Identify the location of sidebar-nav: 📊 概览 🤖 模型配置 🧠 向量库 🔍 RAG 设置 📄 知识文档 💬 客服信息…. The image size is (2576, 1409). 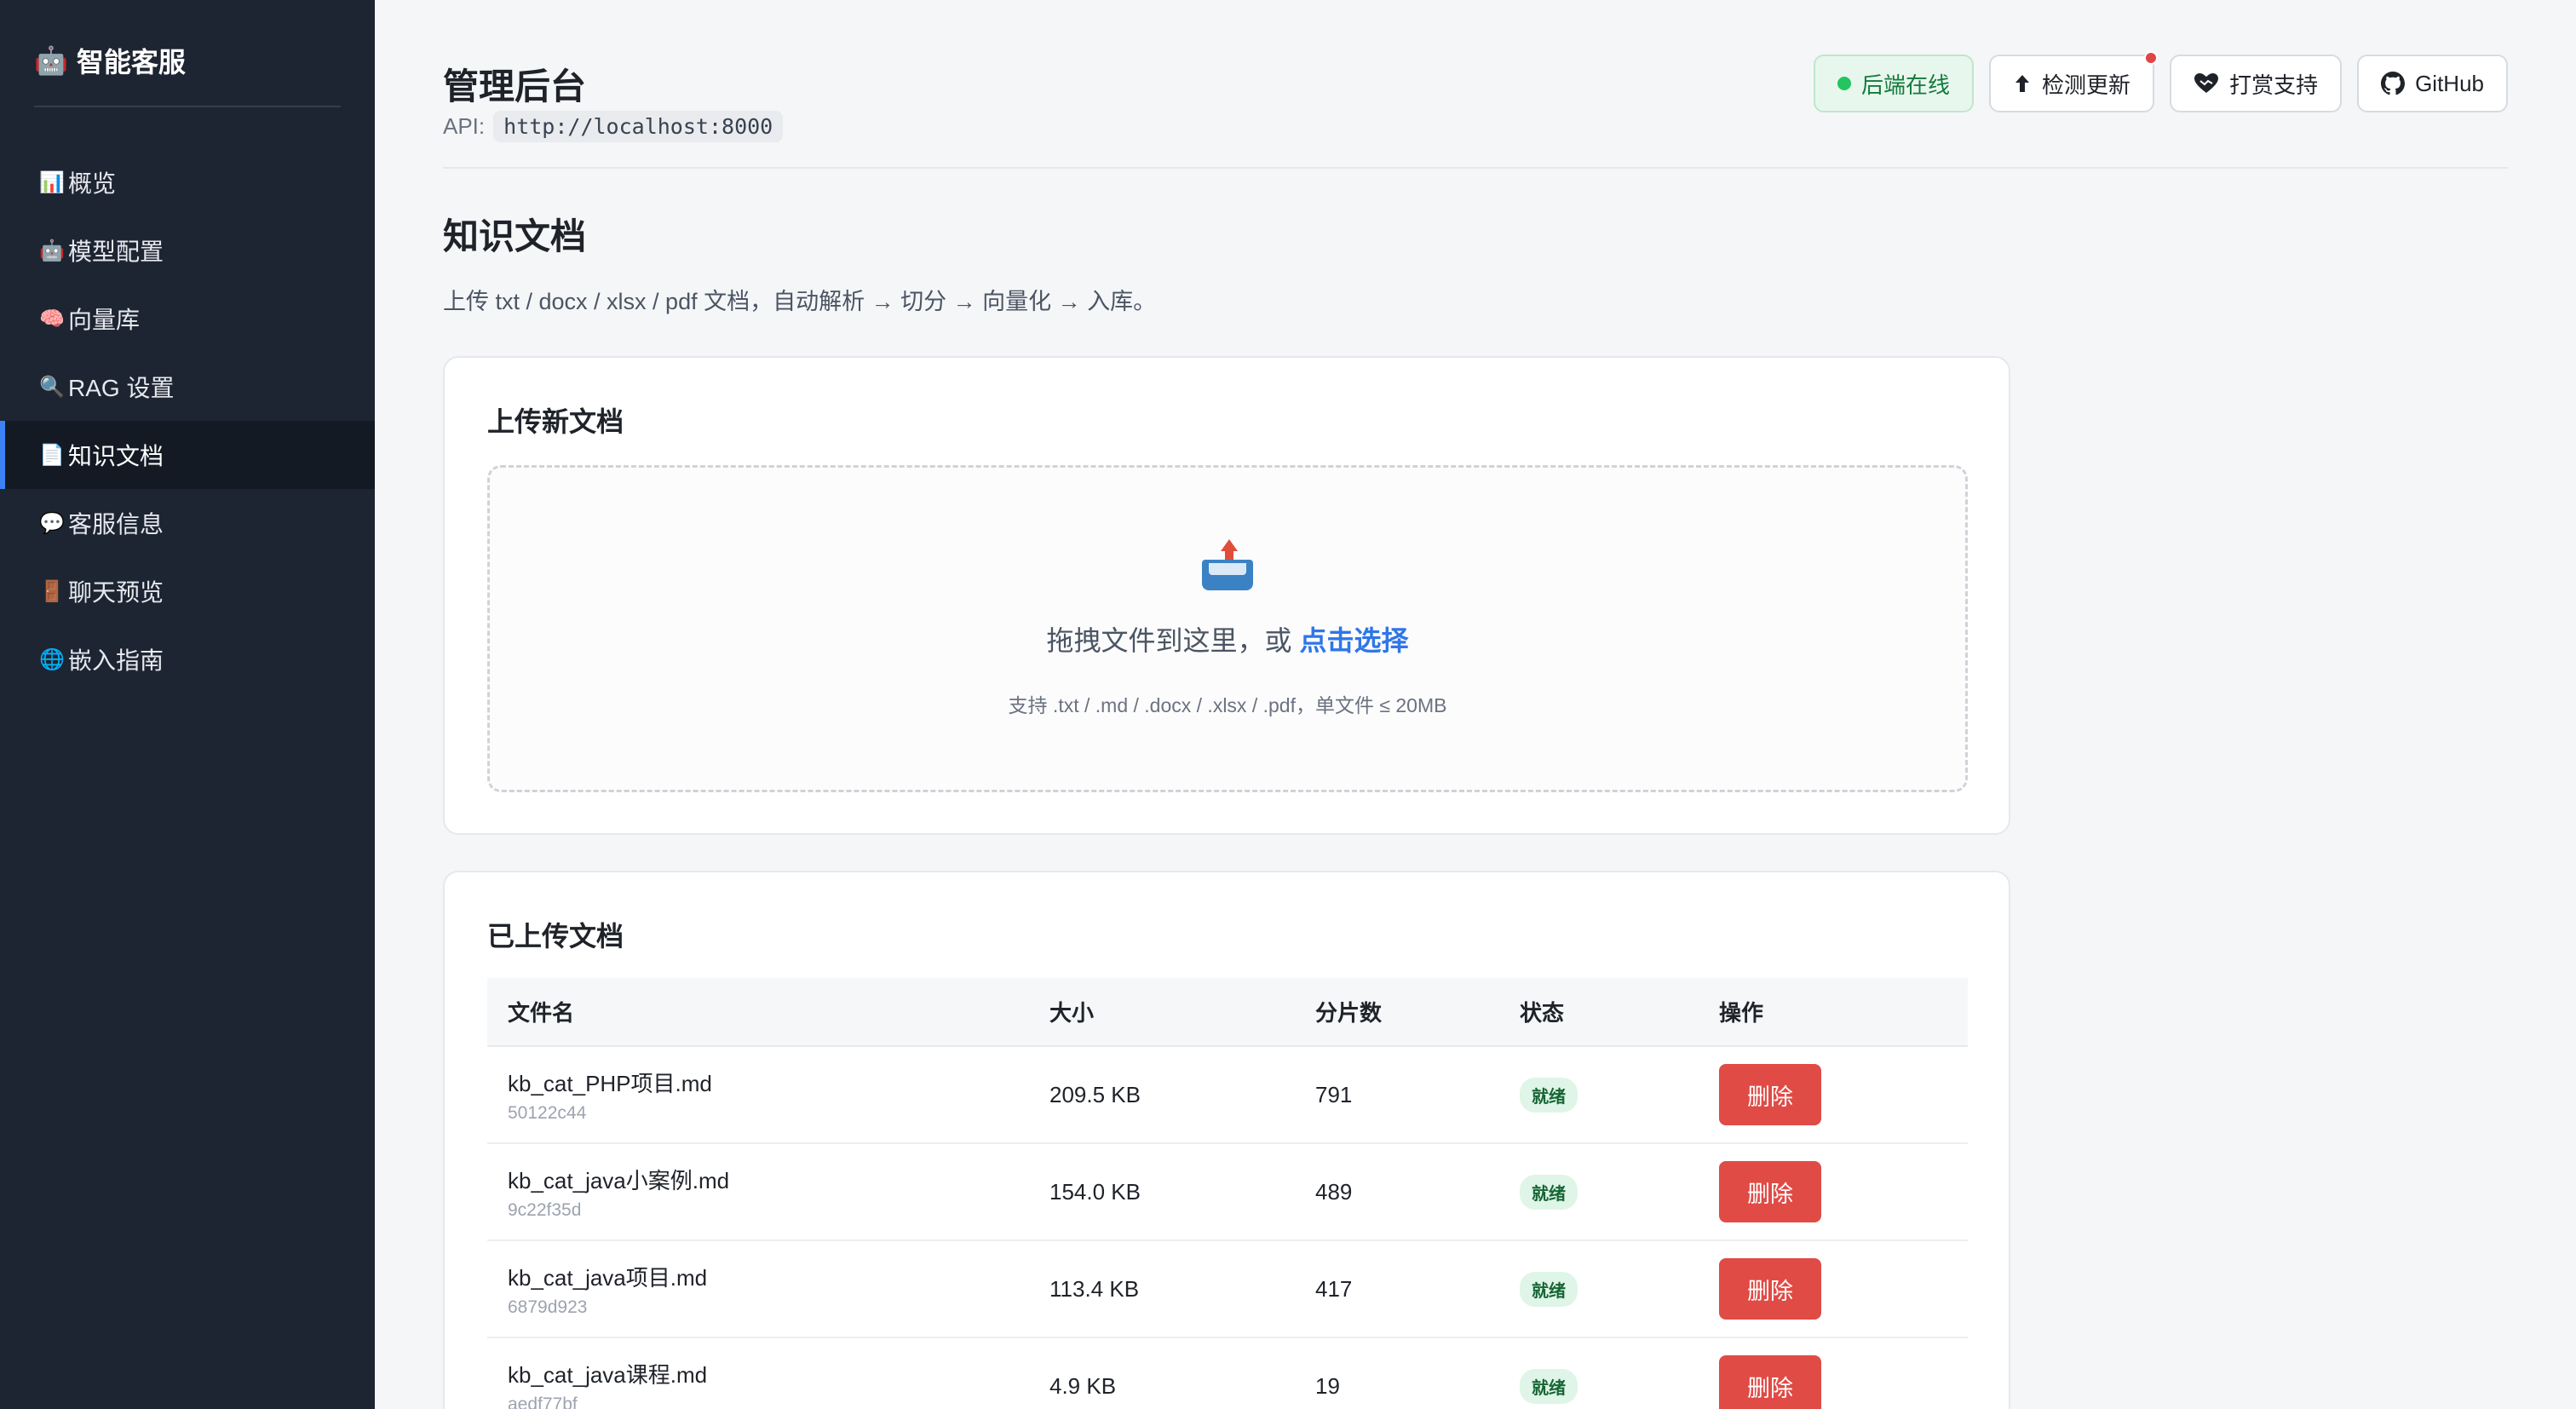
(188, 420).